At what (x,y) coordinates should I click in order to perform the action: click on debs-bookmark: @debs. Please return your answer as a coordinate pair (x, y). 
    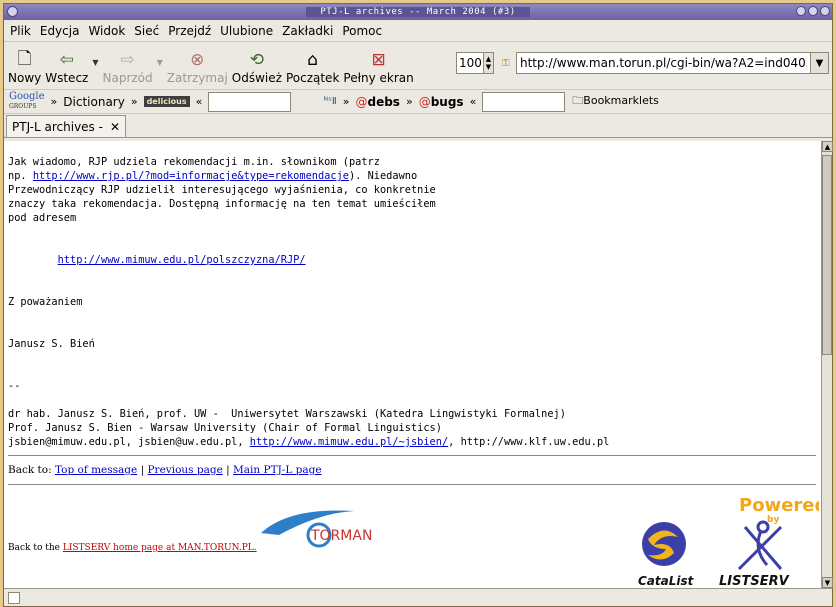
    Looking at the image, I should click on (377, 102).